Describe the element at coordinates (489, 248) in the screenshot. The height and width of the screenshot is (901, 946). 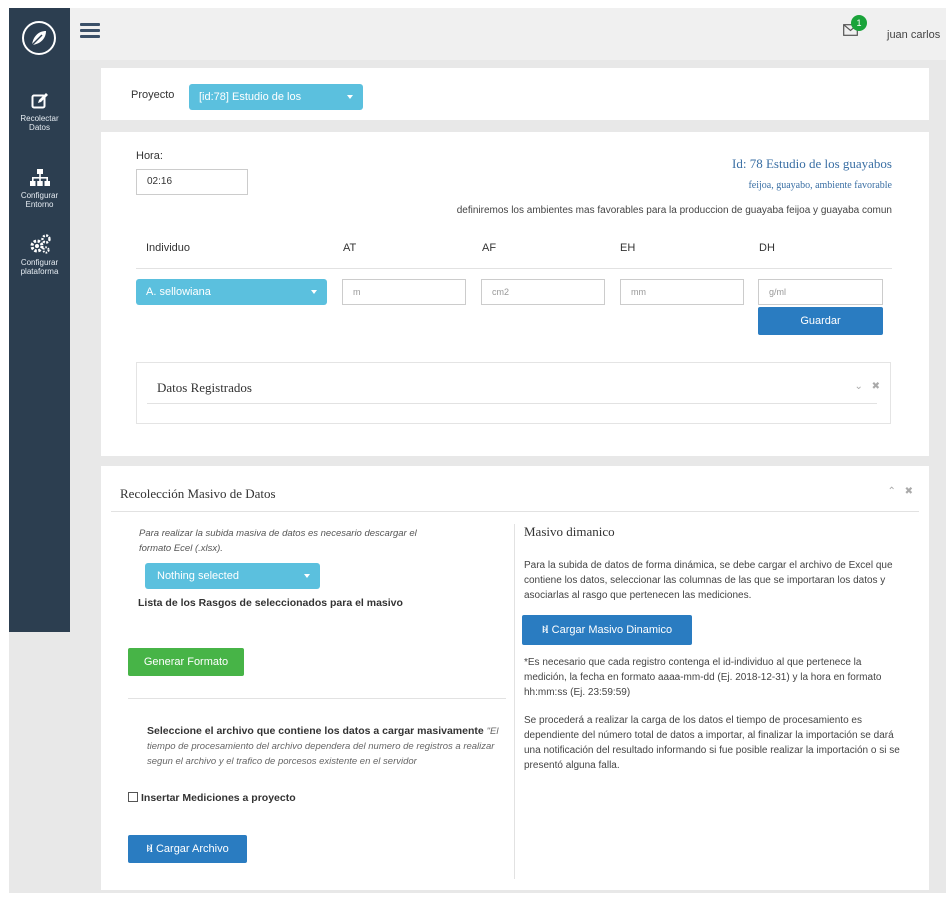
I see `column-header-af: AF` at that location.